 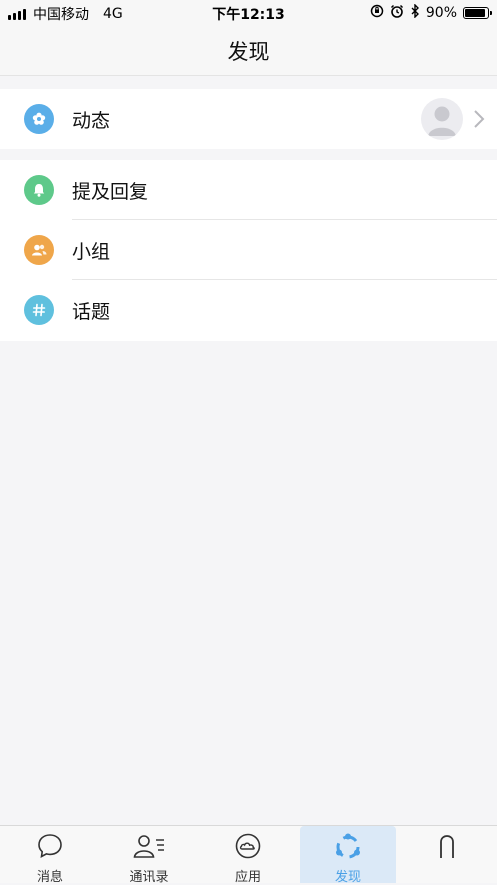 I want to click on mentions-row: 提及回复, so click(x=248, y=190).